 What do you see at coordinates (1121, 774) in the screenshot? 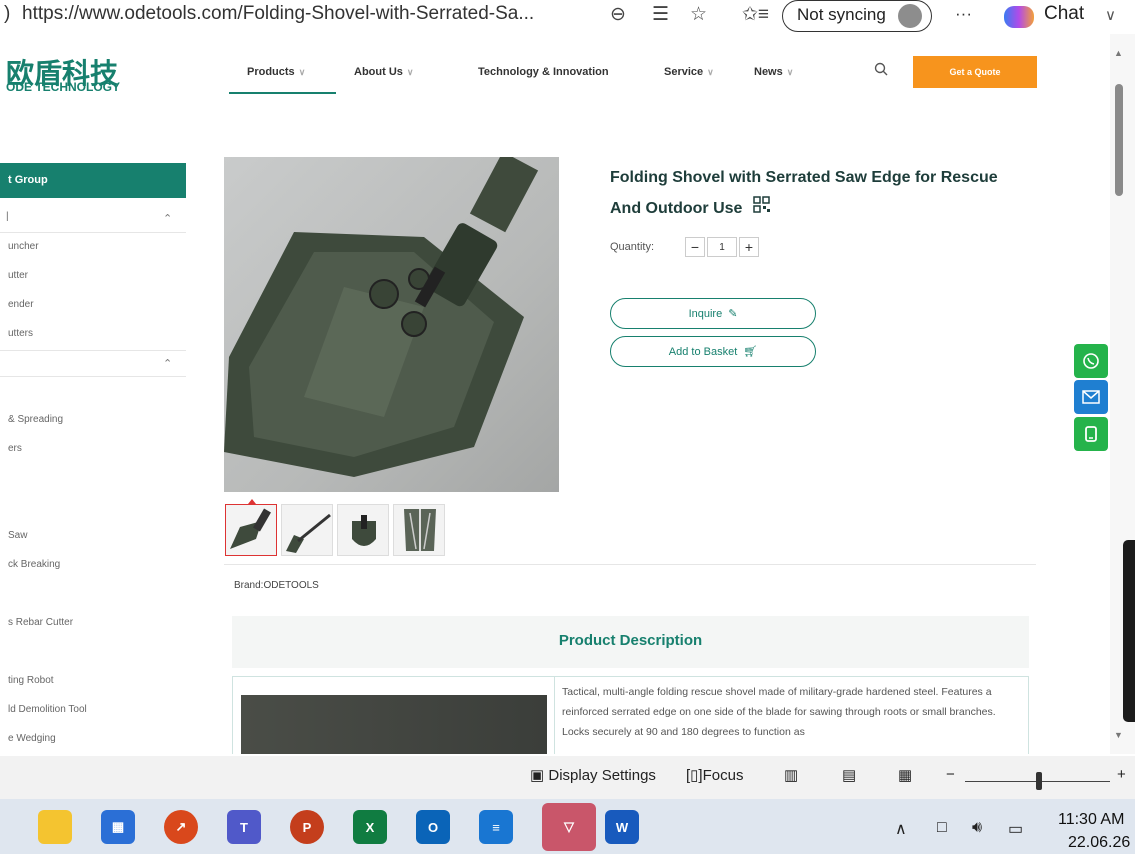
I see `zoom-in-button: +` at bounding box center [1121, 774].